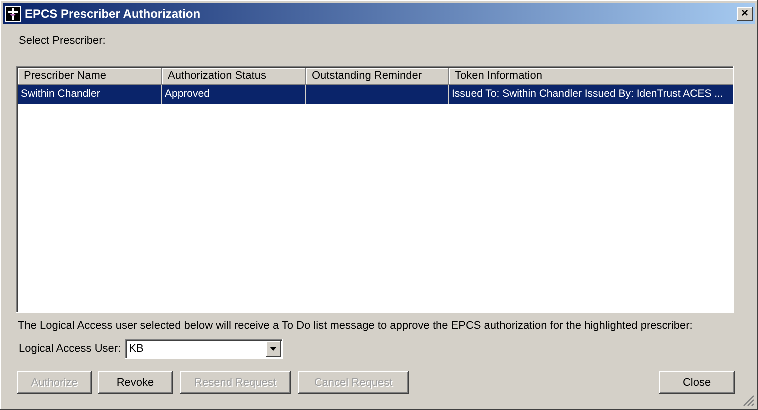 Image resolution: width=758 pixels, height=410 pixels. What do you see at coordinates (187, 94) in the screenshot?
I see `table-cell: Approved` at bounding box center [187, 94].